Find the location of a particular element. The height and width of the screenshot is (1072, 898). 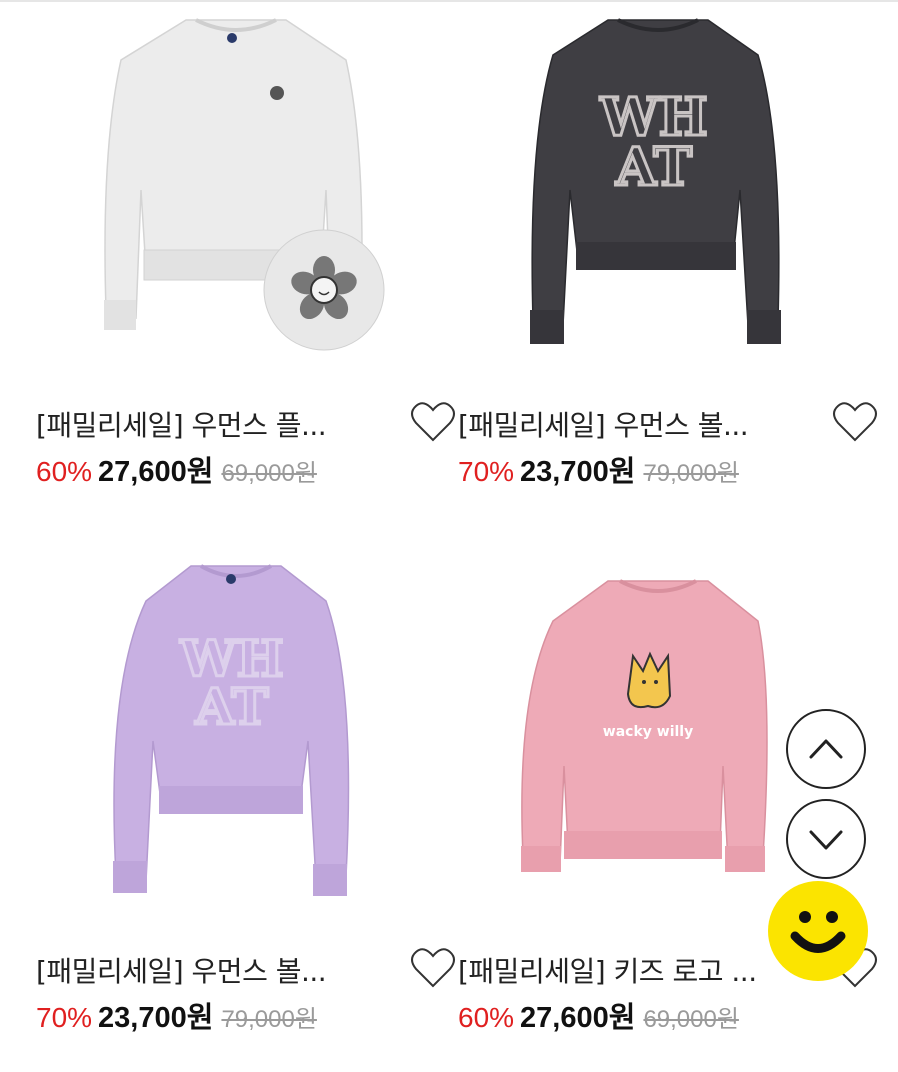

scroll-bottom-button is located at coordinates (826, 839).